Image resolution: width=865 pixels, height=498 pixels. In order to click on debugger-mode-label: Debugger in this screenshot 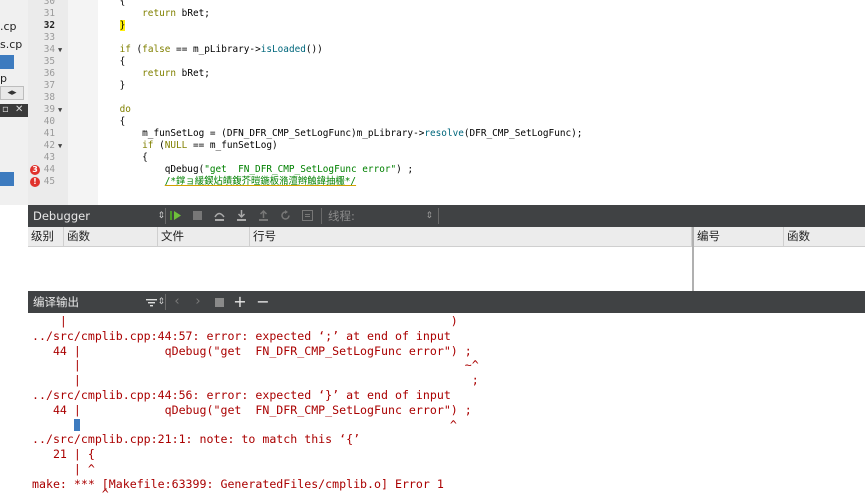, I will do `click(61, 216)`.